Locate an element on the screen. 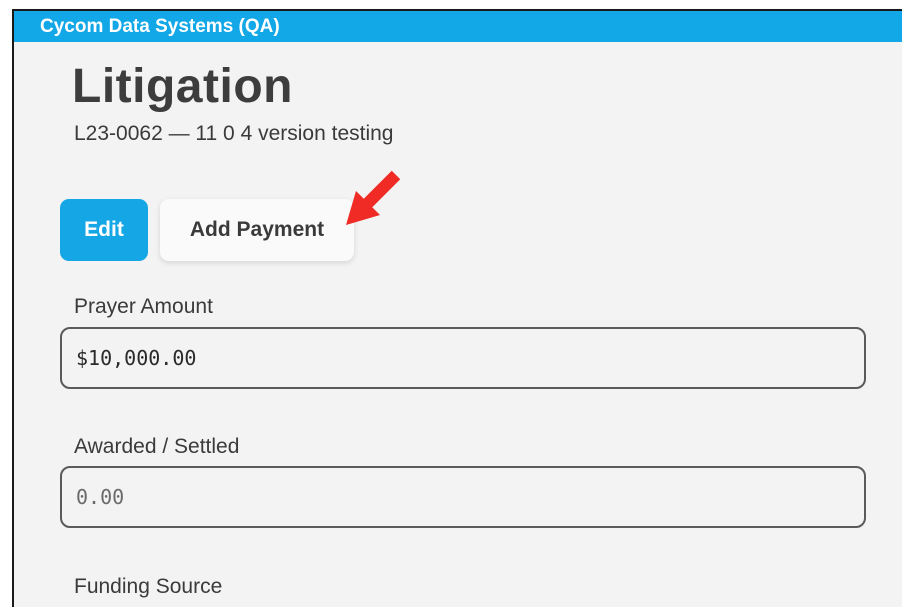 This screenshot has width=902, height=607. prayer-amount-field is located at coordinates (463, 358).